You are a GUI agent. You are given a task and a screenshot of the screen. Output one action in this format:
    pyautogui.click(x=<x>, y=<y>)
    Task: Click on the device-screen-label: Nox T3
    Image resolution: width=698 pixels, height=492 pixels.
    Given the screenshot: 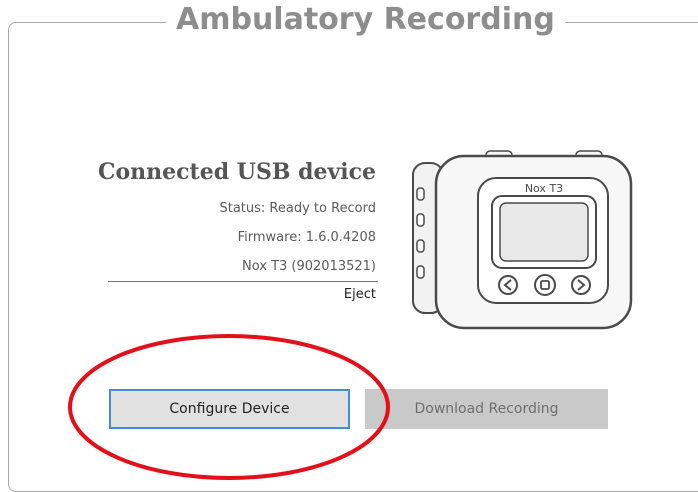 What is the action you would take?
    pyautogui.click(x=544, y=188)
    